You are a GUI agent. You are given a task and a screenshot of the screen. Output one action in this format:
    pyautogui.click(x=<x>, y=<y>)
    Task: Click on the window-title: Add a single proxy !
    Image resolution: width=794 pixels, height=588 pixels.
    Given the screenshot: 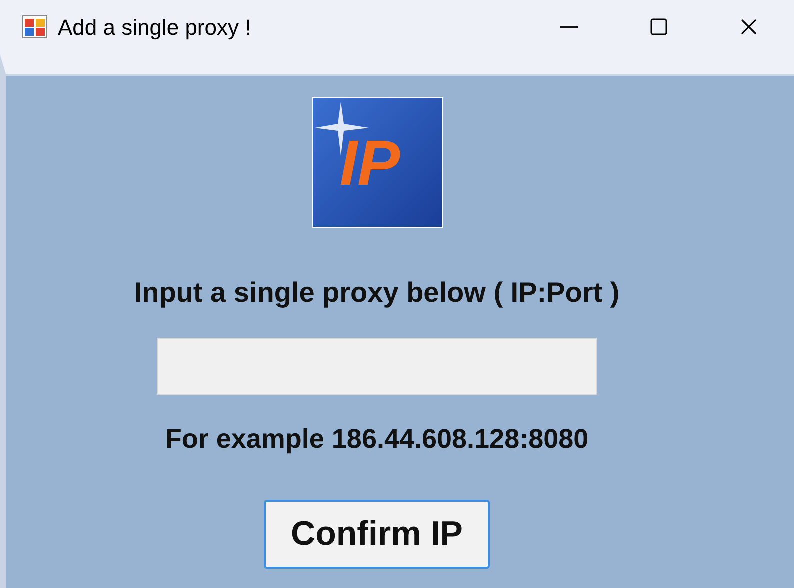 What is the action you would take?
    pyautogui.click(x=155, y=28)
    